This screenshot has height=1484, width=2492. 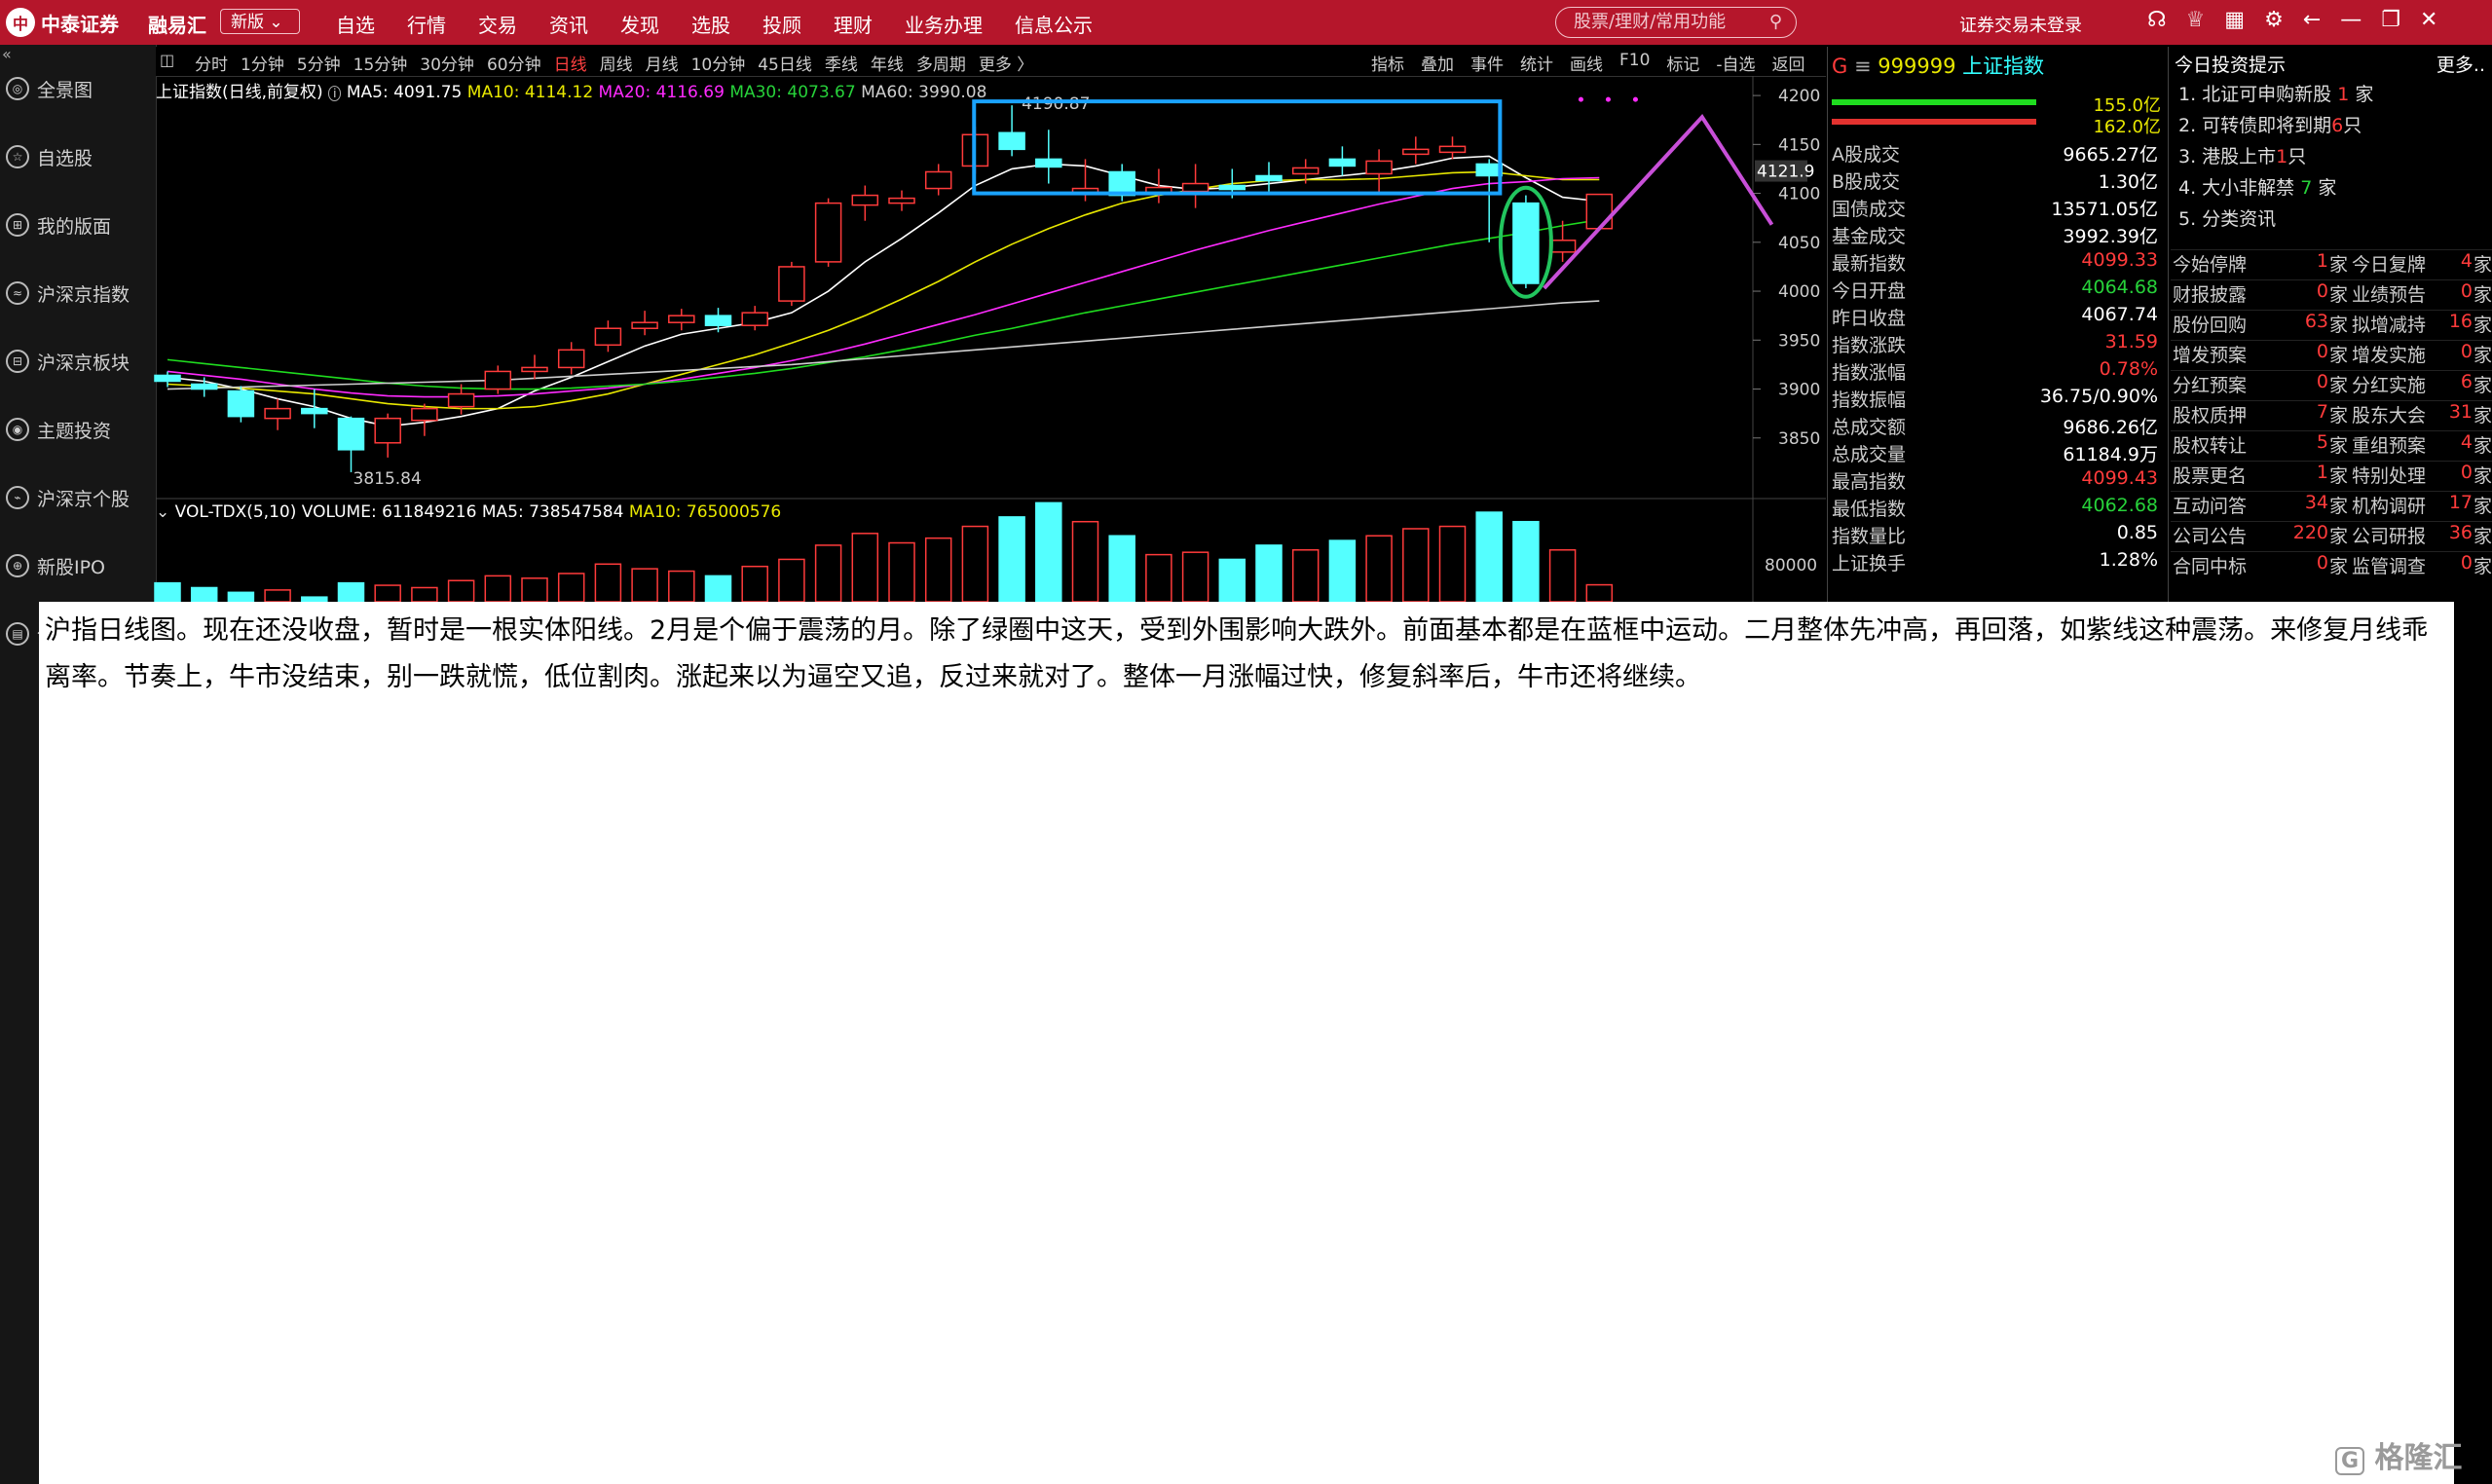 I want to click on stat-label: 特别处理, so click(x=2389, y=475).